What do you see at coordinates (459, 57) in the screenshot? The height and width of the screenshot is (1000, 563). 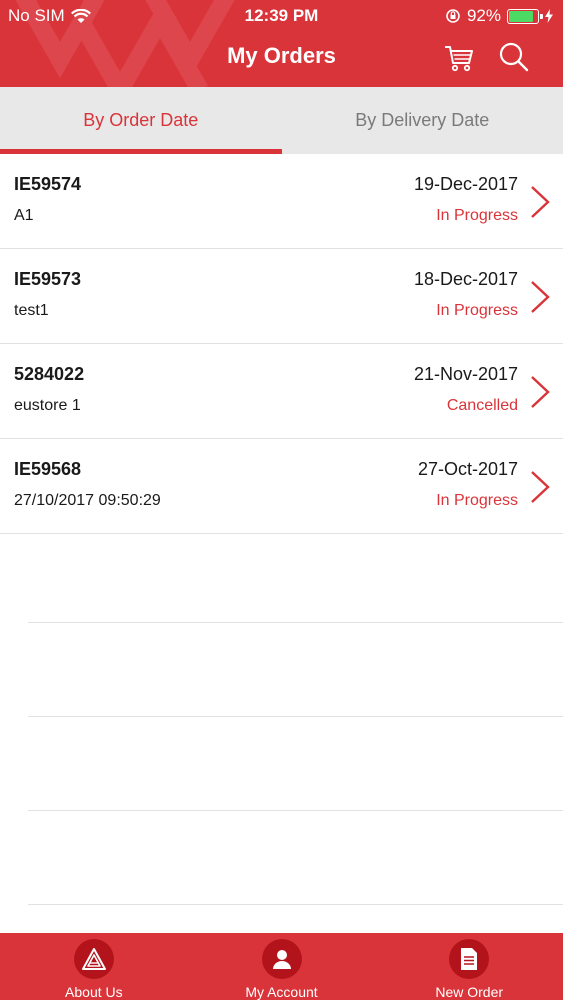 I see `cart-icon` at bounding box center [459, 57].